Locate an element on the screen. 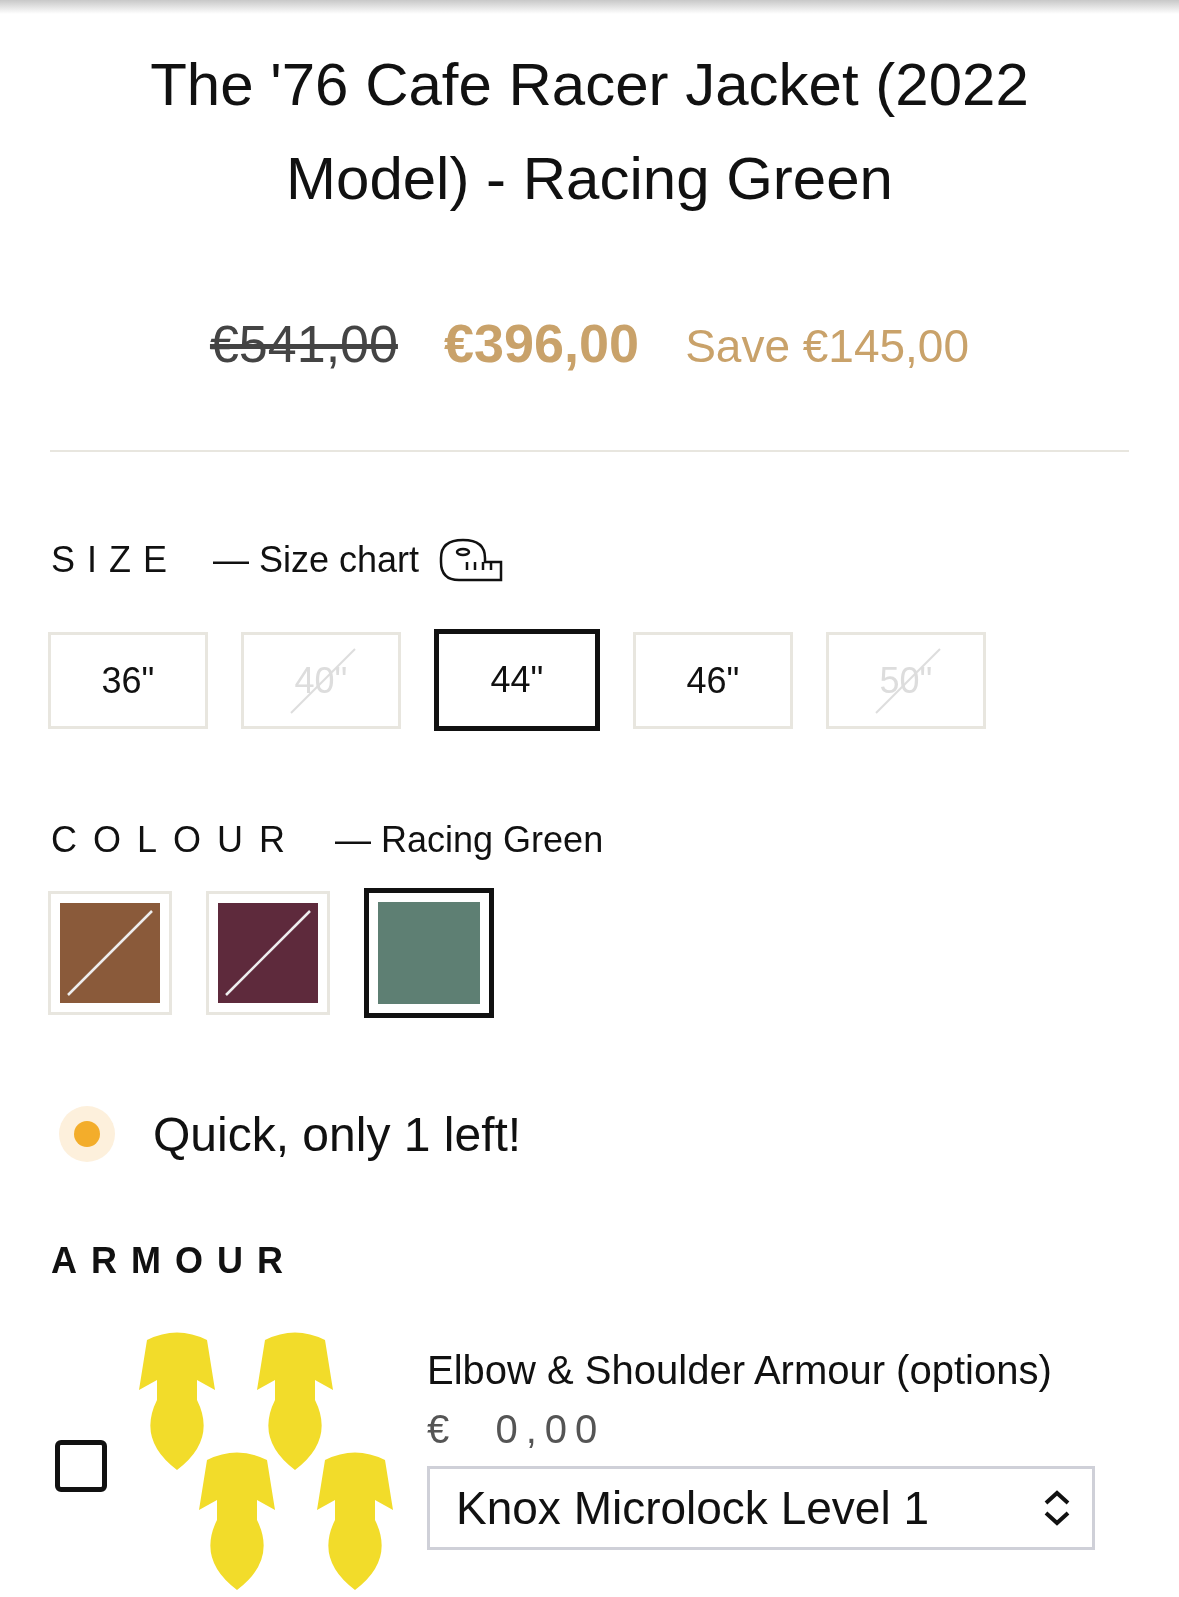 This screenshot has width=1179, height=1597. armour-label: ARMOUR is located at coordinates (174, 1261).